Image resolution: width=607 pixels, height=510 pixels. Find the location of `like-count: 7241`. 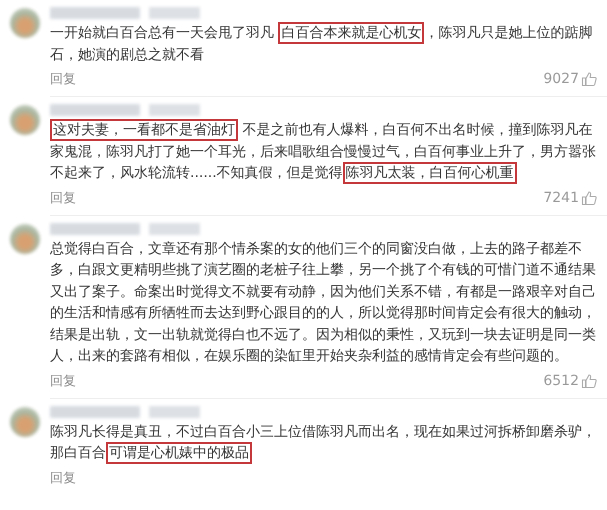

like-count: 7241 is located at coordinates (561, 198).